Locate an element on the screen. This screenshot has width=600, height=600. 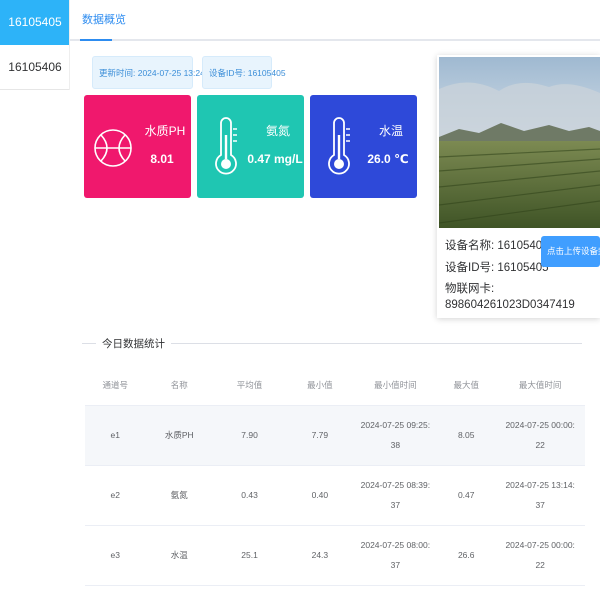
ball-icon is located at coordinates (113, 148).